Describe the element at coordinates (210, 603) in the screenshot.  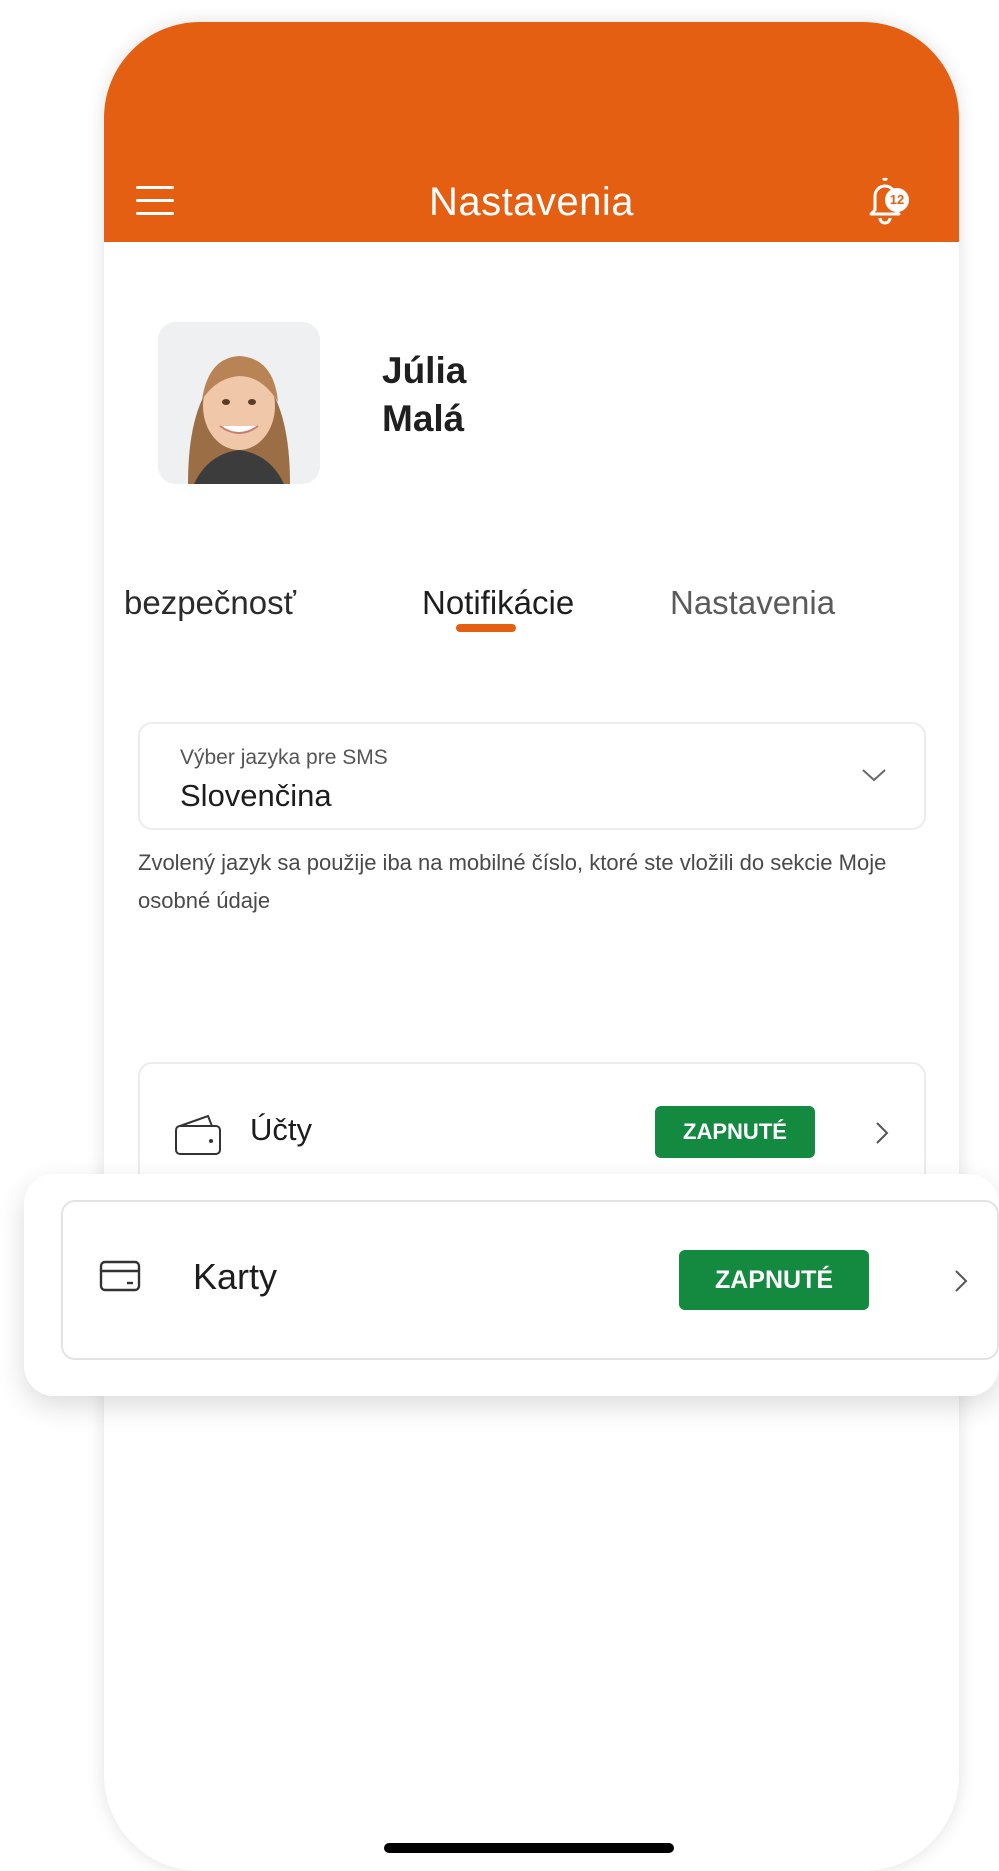
I see `tab-security: bezpečnosť` at that location.